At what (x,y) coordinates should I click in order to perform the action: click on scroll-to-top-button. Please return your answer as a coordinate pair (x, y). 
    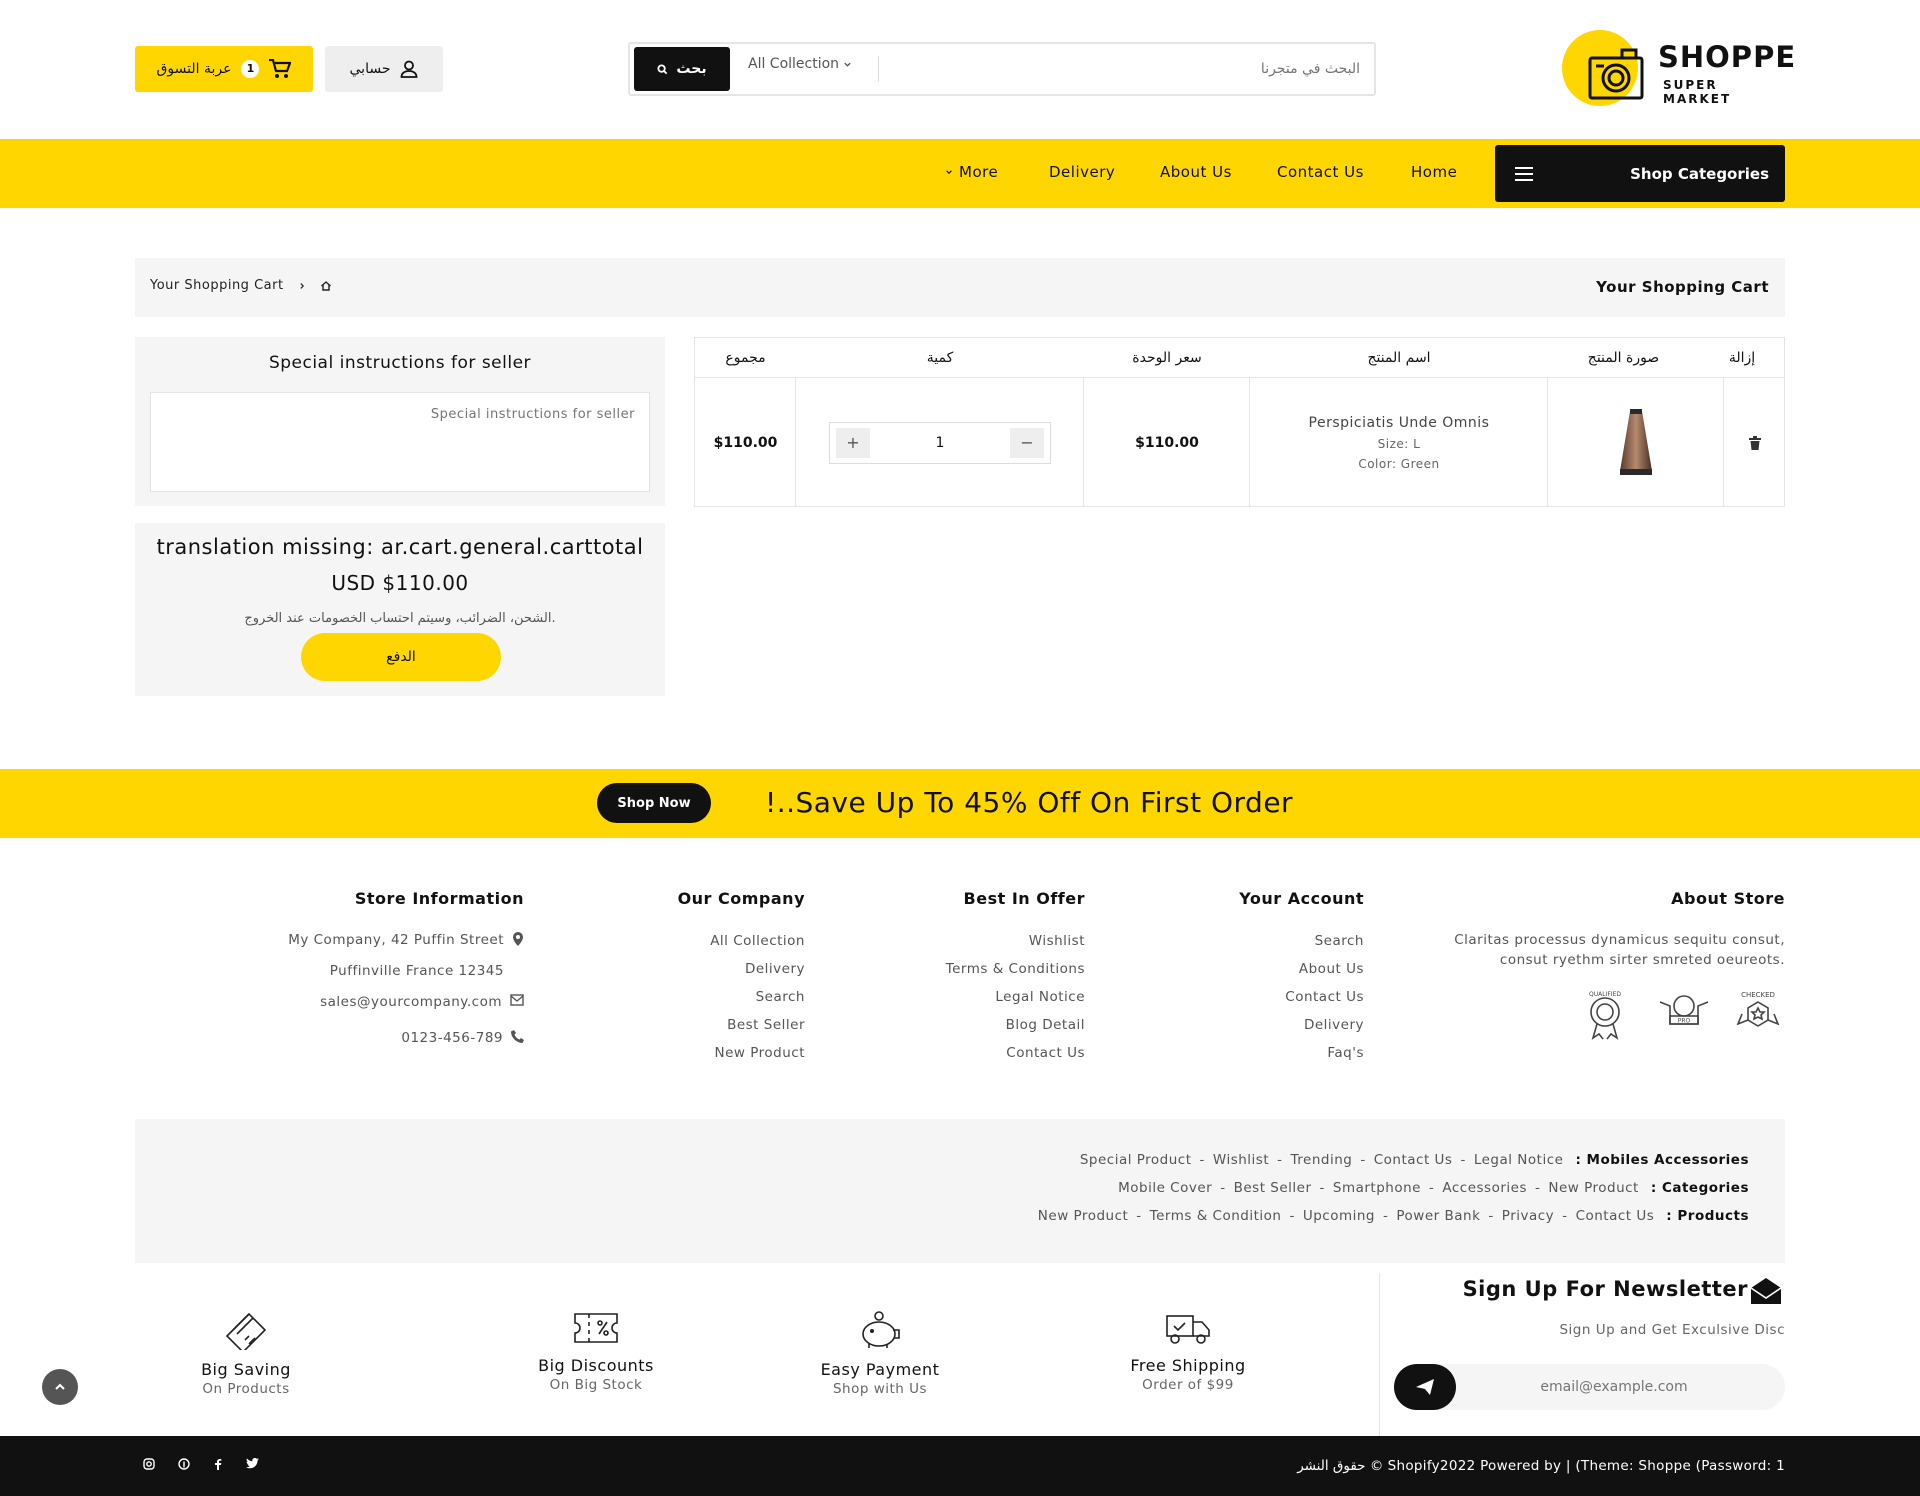
    Looking at the image, I should click on (60, 1387).